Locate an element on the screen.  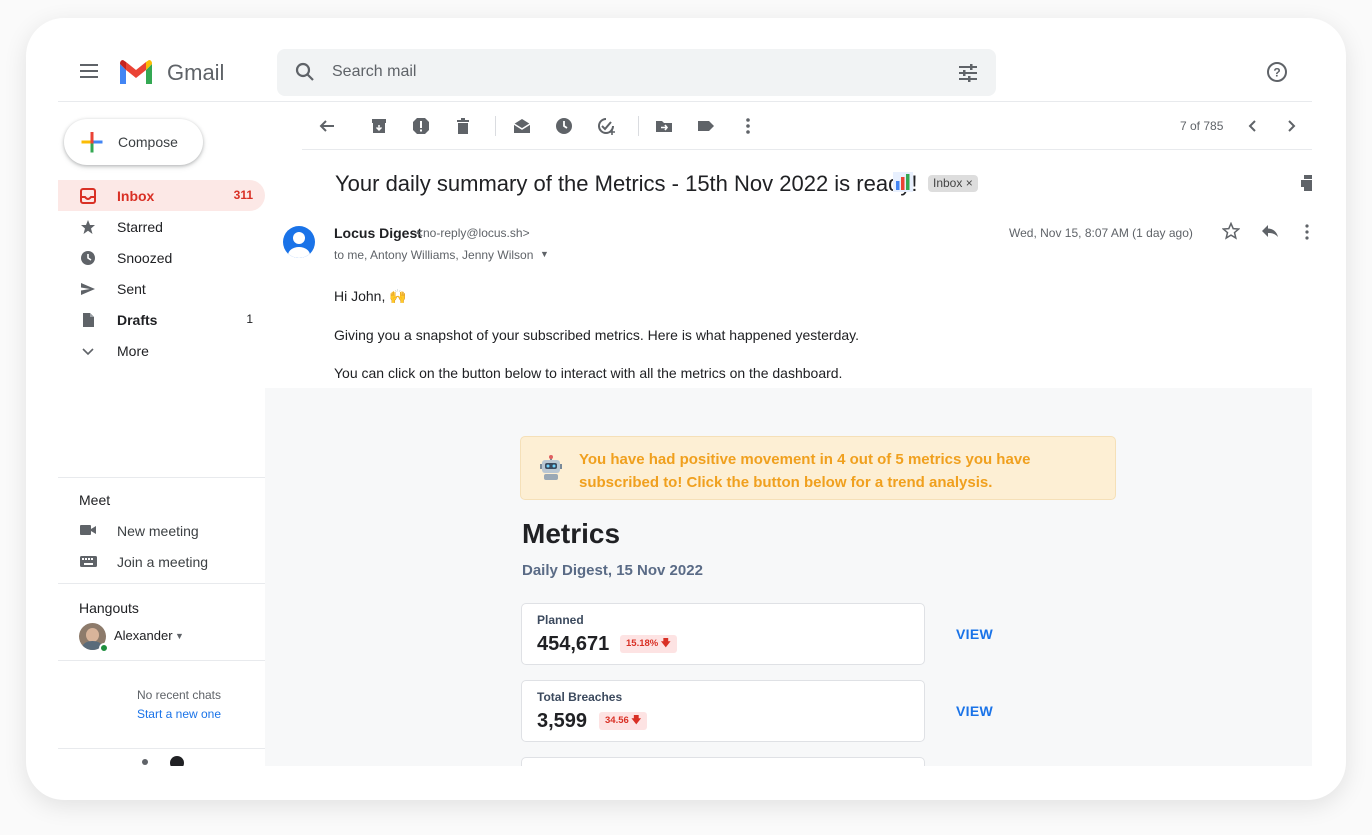
metric-change-badge: 15.18% 🡇 is located at coordinates (648, 644).